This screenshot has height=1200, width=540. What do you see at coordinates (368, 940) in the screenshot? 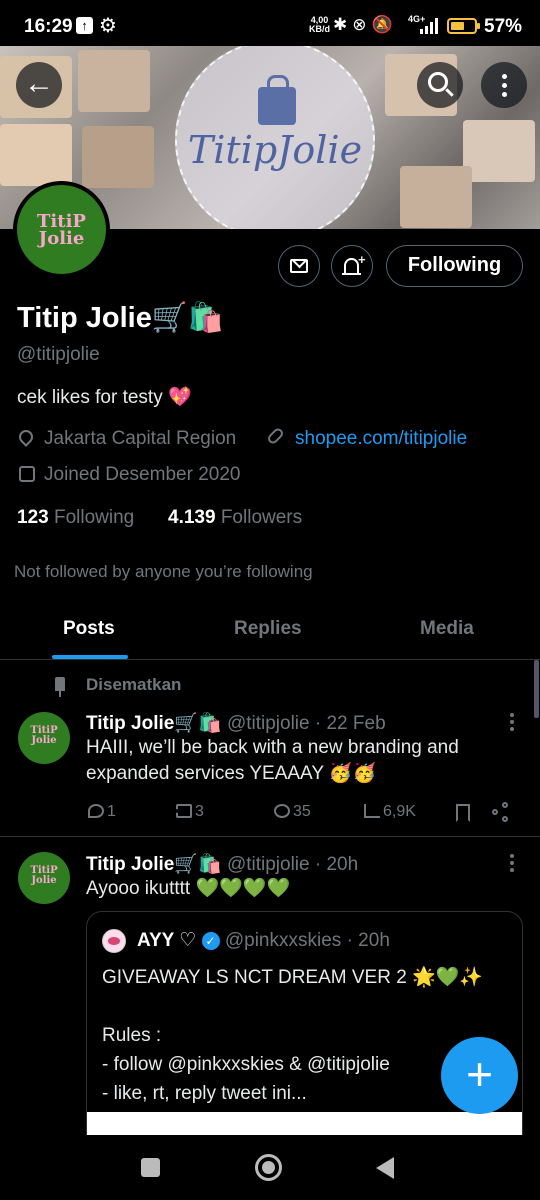
I see `quote-time: · 20h` at bounding box center [368, 940].